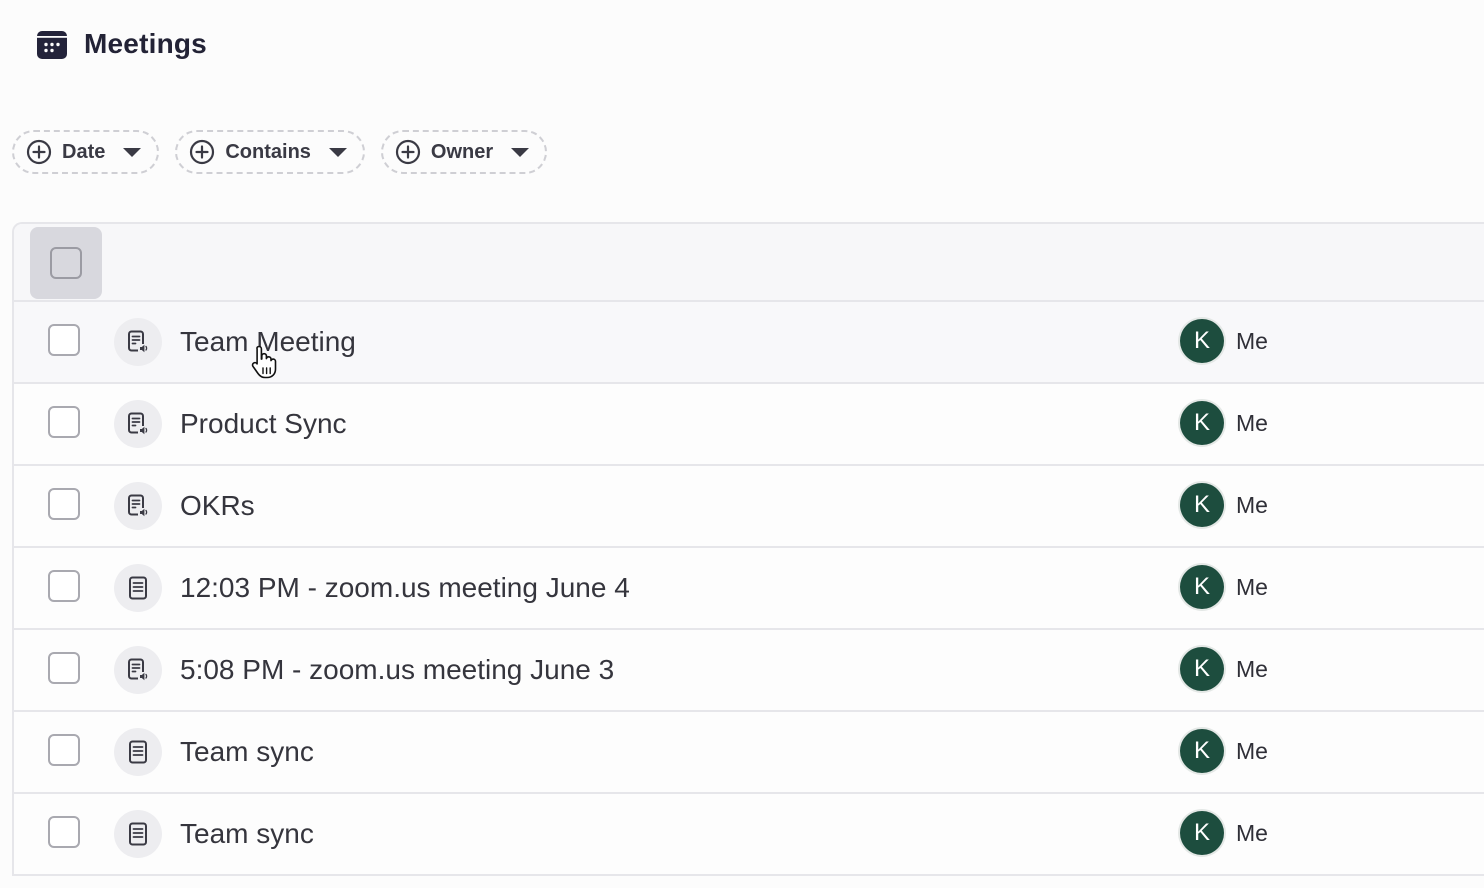  I want to click on table-row: Team Meeting K Me, so click(749, 343).